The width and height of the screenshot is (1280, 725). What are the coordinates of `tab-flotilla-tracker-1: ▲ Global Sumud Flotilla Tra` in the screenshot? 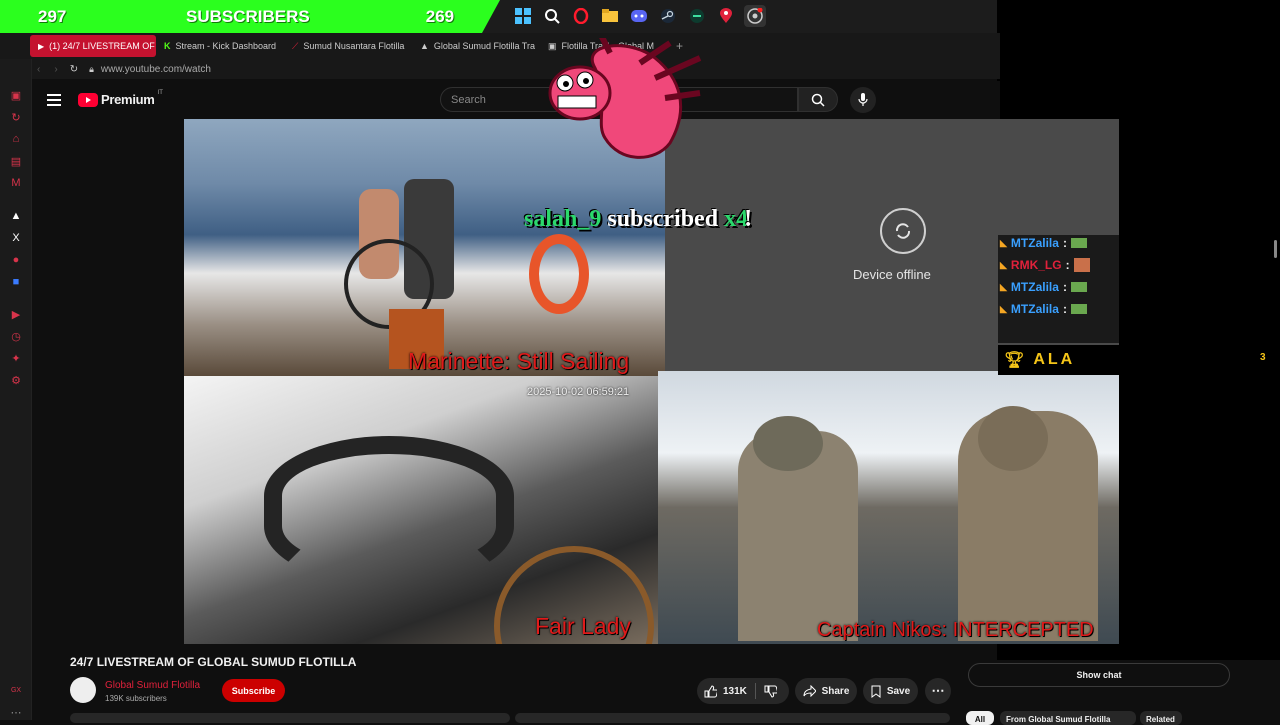 It's located at (476, 46).